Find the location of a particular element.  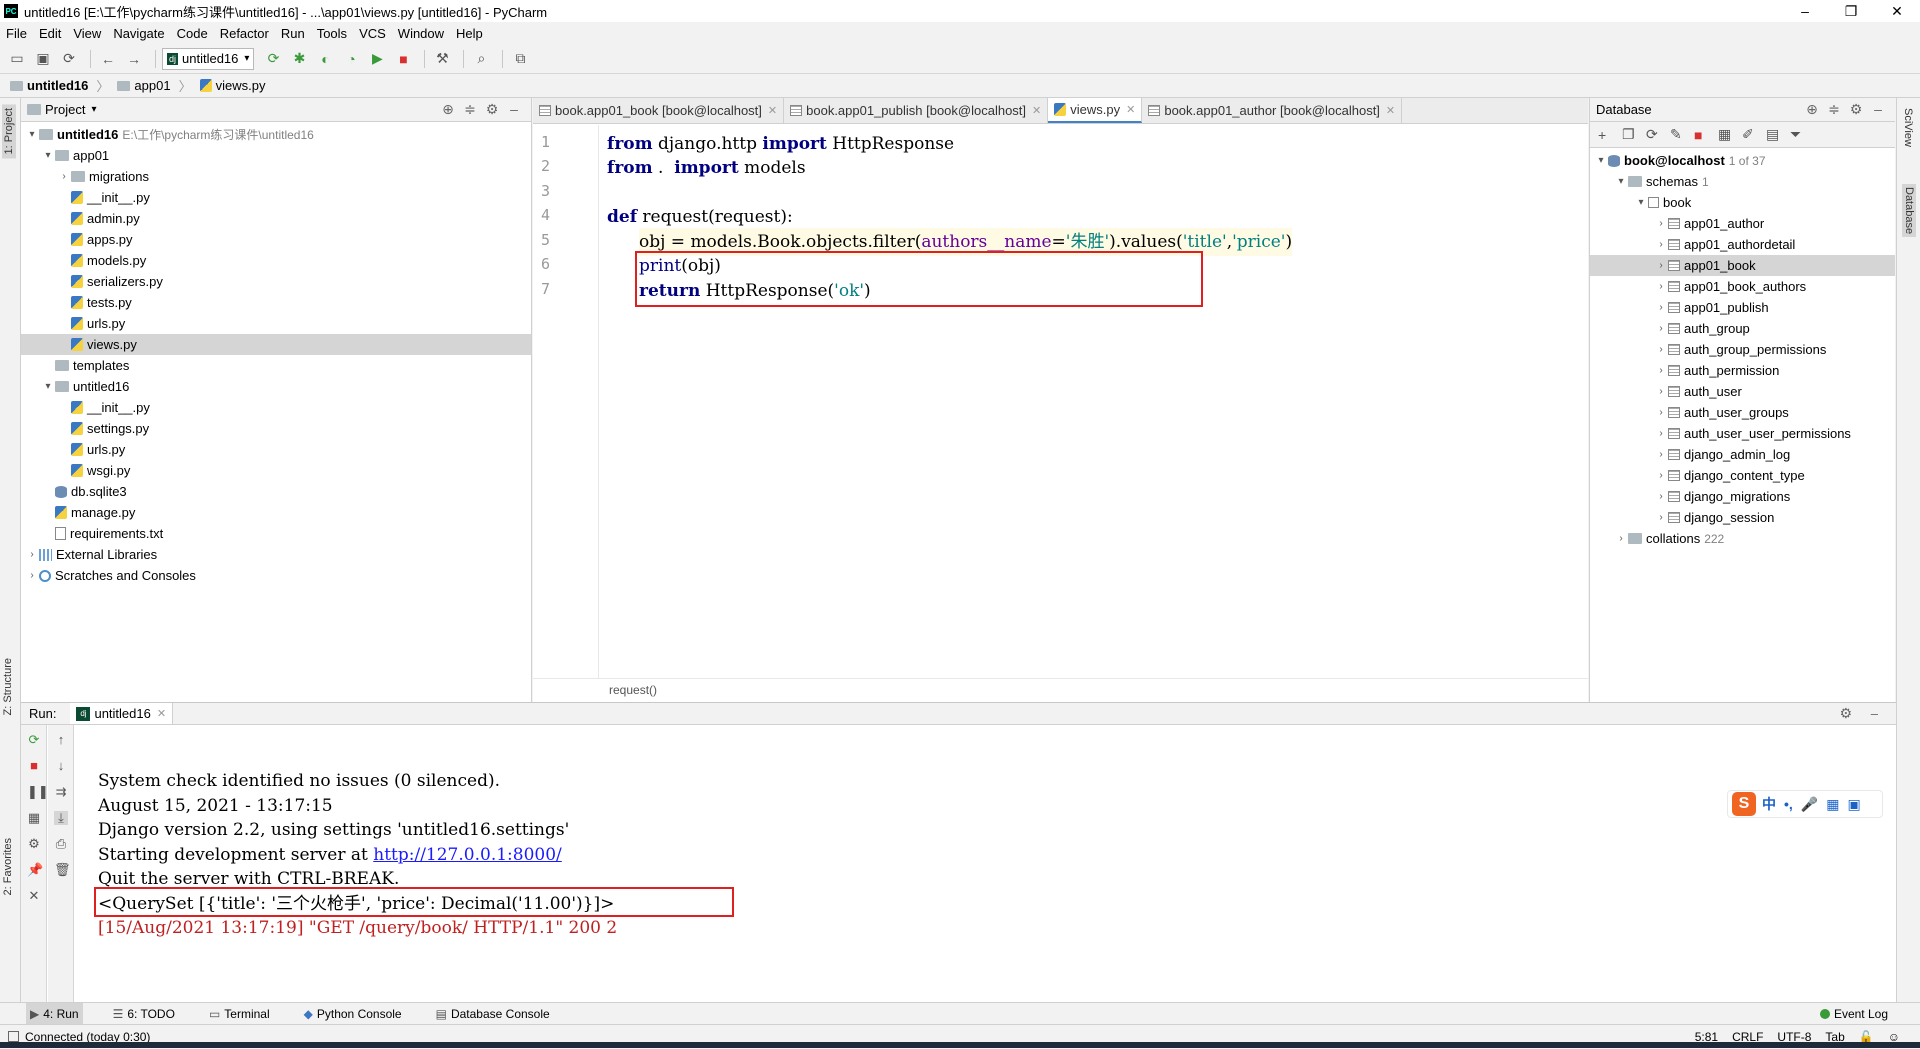

ime-mode-toggle: 中 is located at coordinates (1769, 804).